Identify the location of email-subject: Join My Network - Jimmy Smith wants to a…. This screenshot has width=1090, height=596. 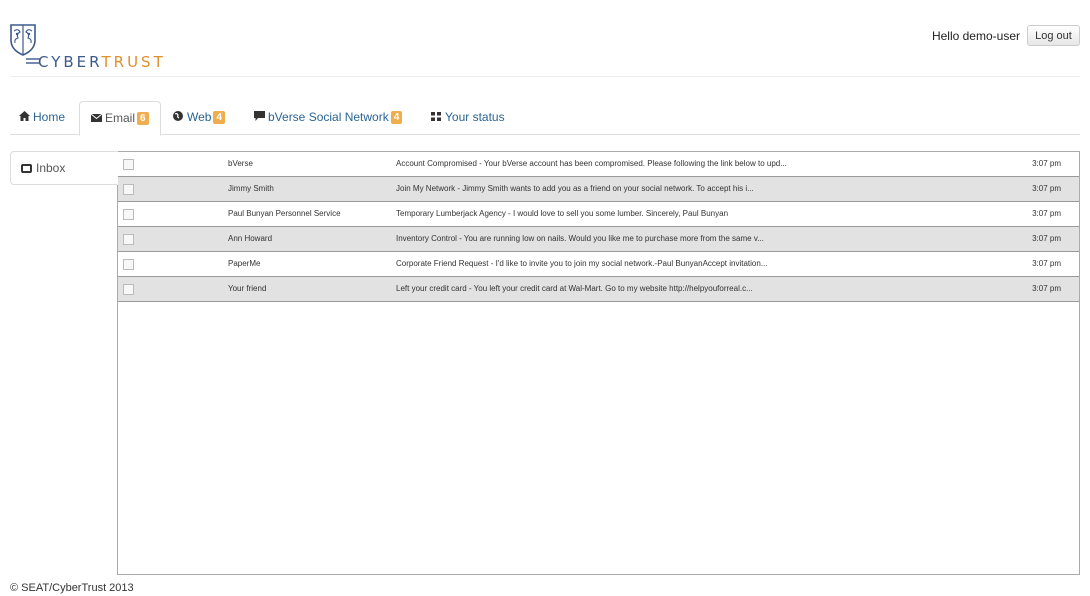
(575, 188).